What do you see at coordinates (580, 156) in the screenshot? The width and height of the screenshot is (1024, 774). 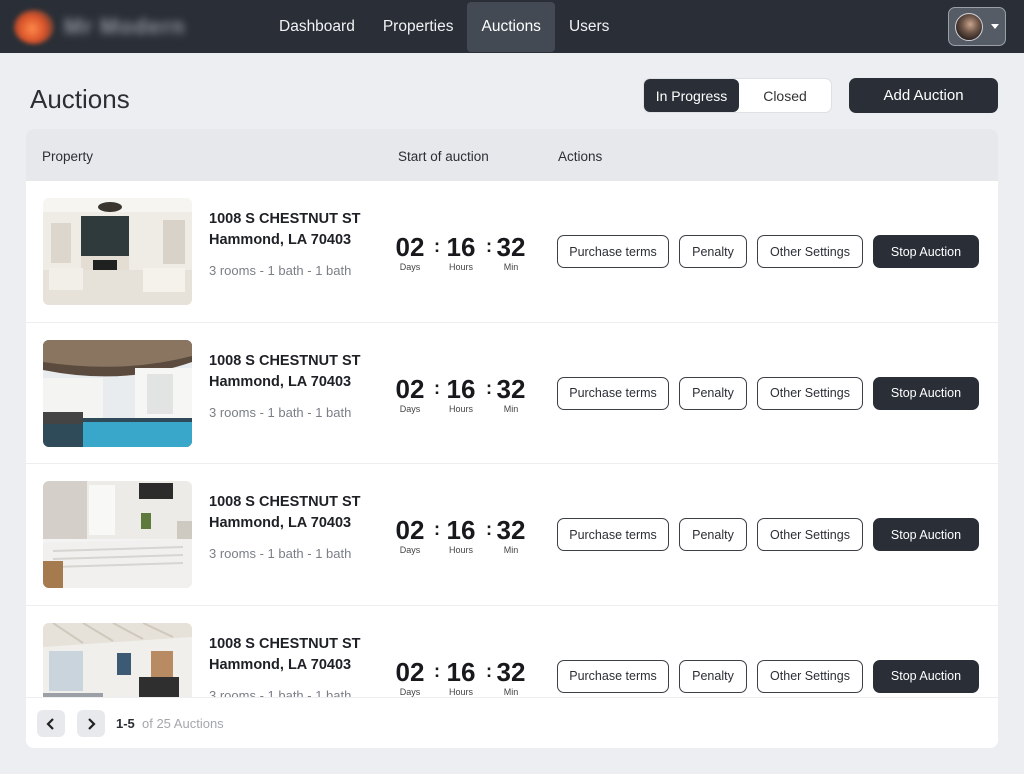 I see `column-header-actions: Actions` at bounding box center [580, 156].